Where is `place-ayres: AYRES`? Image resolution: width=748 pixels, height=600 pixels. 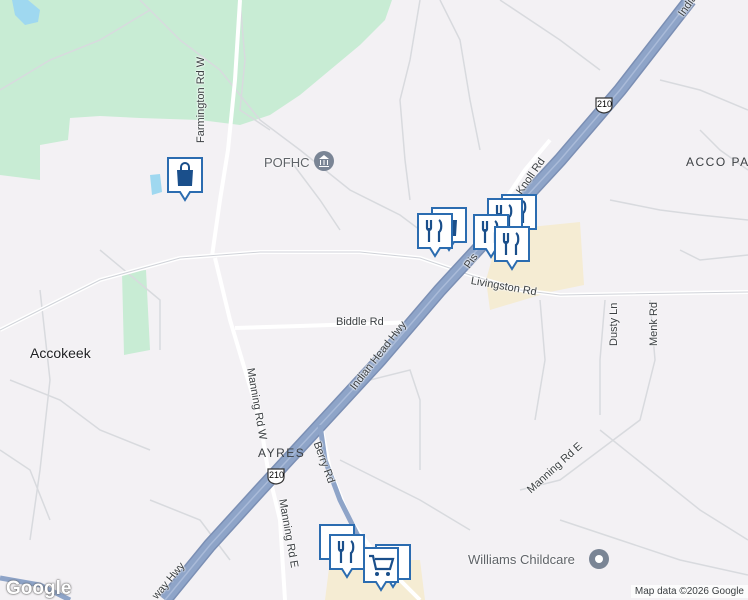
place-ayres: AYRES is located at coordinates (281, 453).